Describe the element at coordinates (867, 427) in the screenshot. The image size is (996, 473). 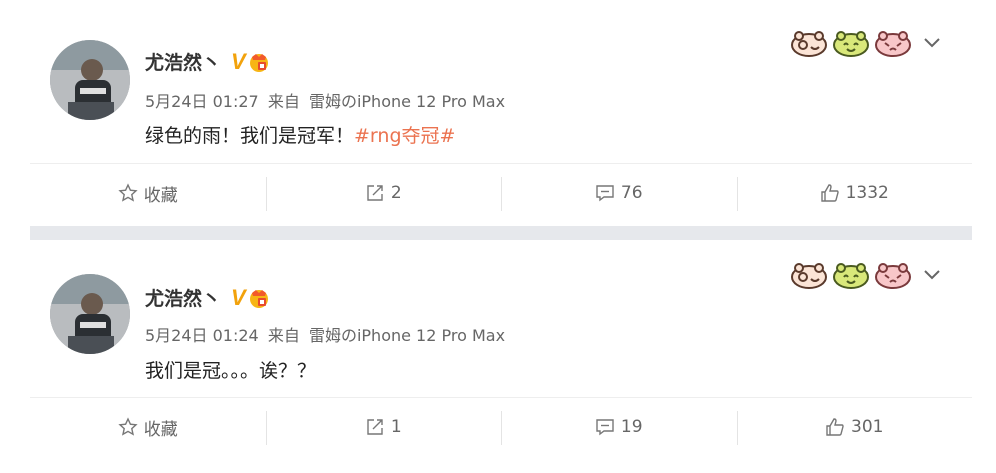
I see `like-count: 301` at that location.